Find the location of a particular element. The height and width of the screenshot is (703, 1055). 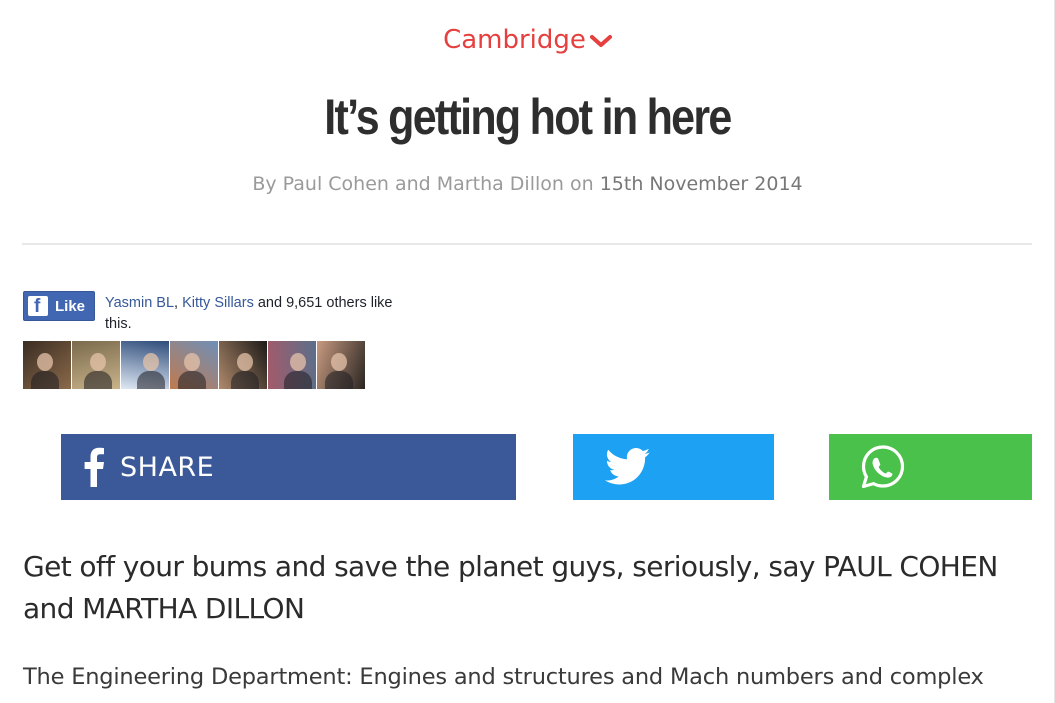

twitter-share-button is located at coordinates (673, 467).